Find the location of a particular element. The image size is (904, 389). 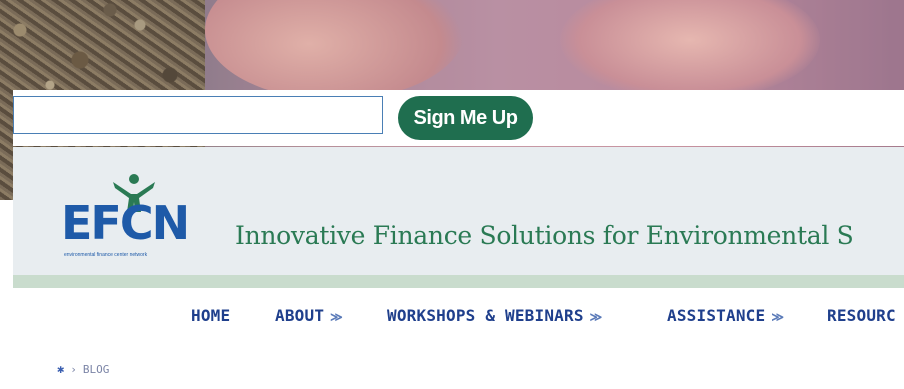

nav-item-label: HOME is located at coordinates (211, 315).